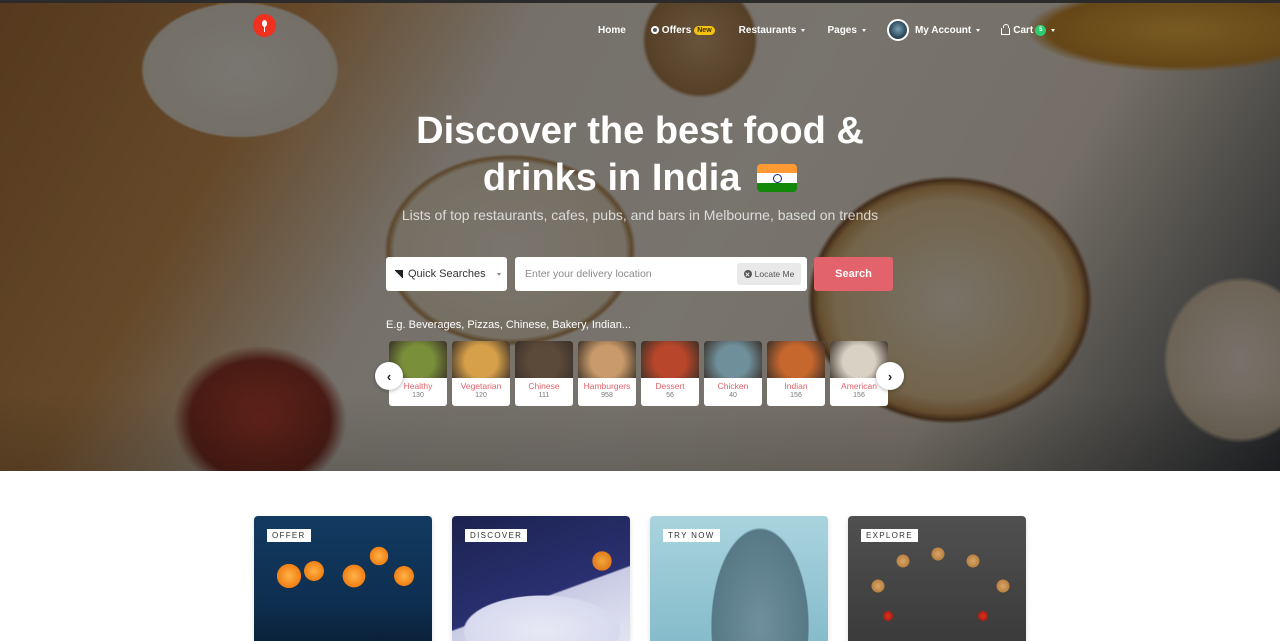 The width and height of the screenshot is (1280, 641). Describe the element at coordinates (670, 395) in the screenshot. I see `category-count: 56` at that location.